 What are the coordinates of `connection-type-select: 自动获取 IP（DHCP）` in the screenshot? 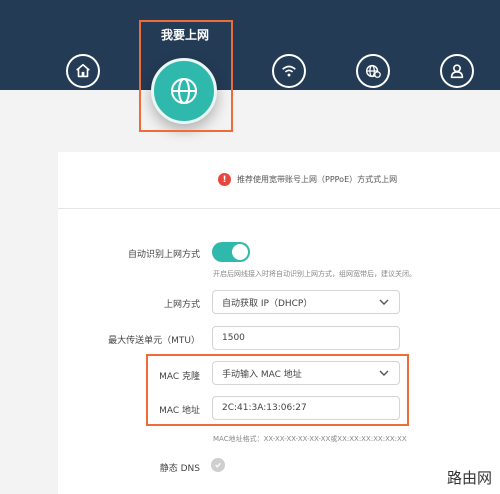 It's located at (306, 302).